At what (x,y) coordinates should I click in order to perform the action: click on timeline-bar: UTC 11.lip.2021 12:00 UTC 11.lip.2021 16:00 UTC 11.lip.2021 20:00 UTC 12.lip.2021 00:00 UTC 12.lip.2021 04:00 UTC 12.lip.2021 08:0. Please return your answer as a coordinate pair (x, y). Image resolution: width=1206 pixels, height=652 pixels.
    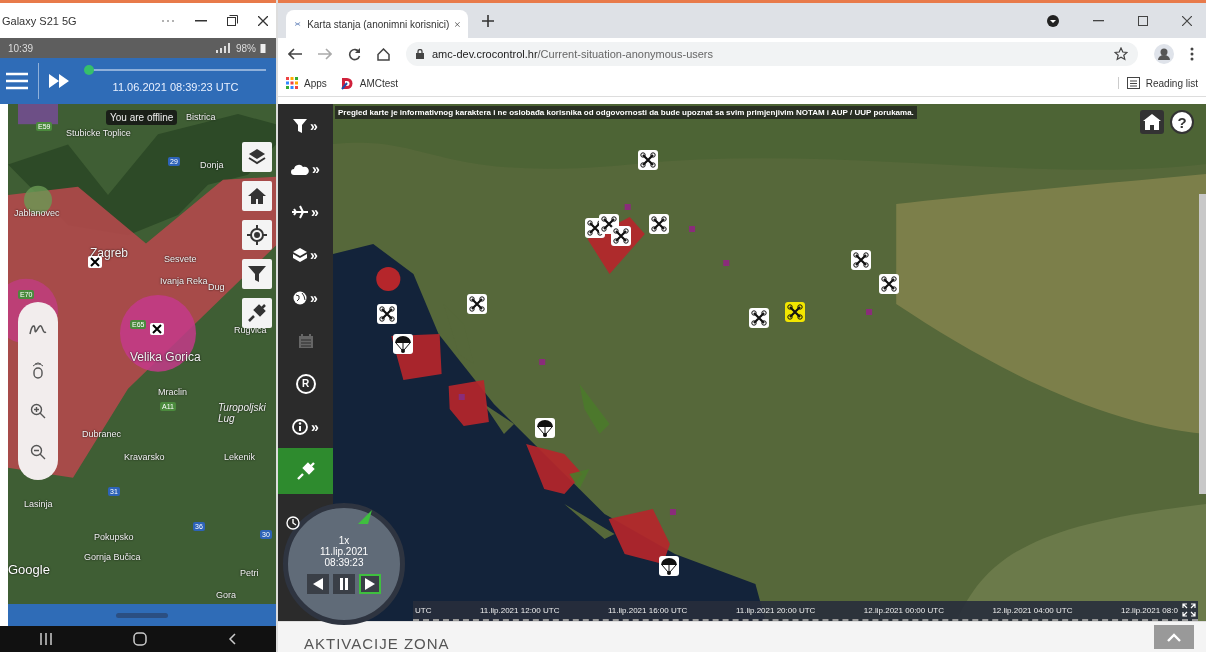
    Looking at the image, I should click on (805, 611).